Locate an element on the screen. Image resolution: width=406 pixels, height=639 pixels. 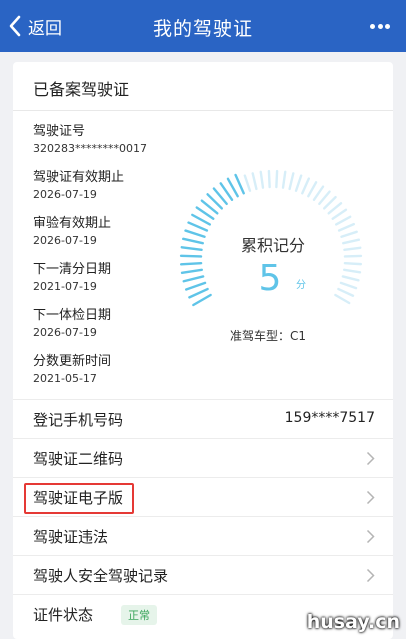
row-license-qrcode: 驾驶证二维码 is located at coordinates (203, 457).